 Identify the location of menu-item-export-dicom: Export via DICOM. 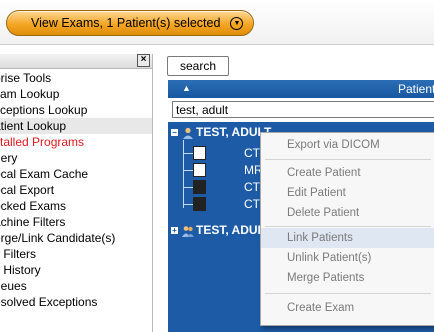
(347, 145).